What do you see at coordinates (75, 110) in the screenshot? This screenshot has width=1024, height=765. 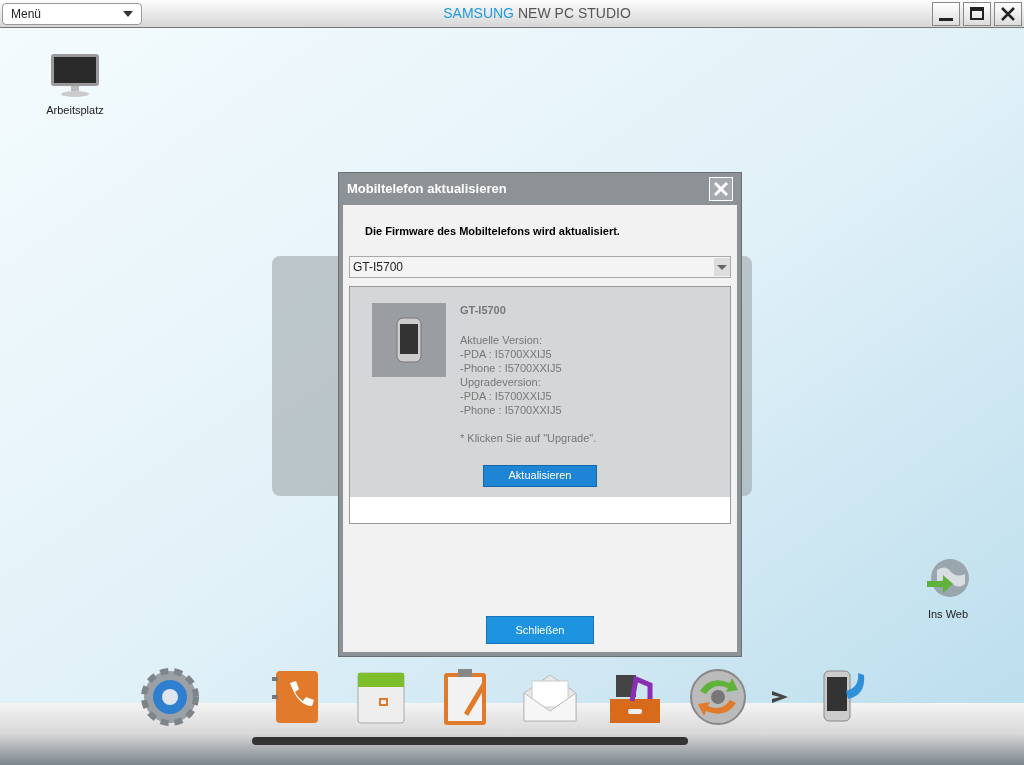 I see `desktop-icon-label: Arbeitsplatz` at bounding box center [75, 110].